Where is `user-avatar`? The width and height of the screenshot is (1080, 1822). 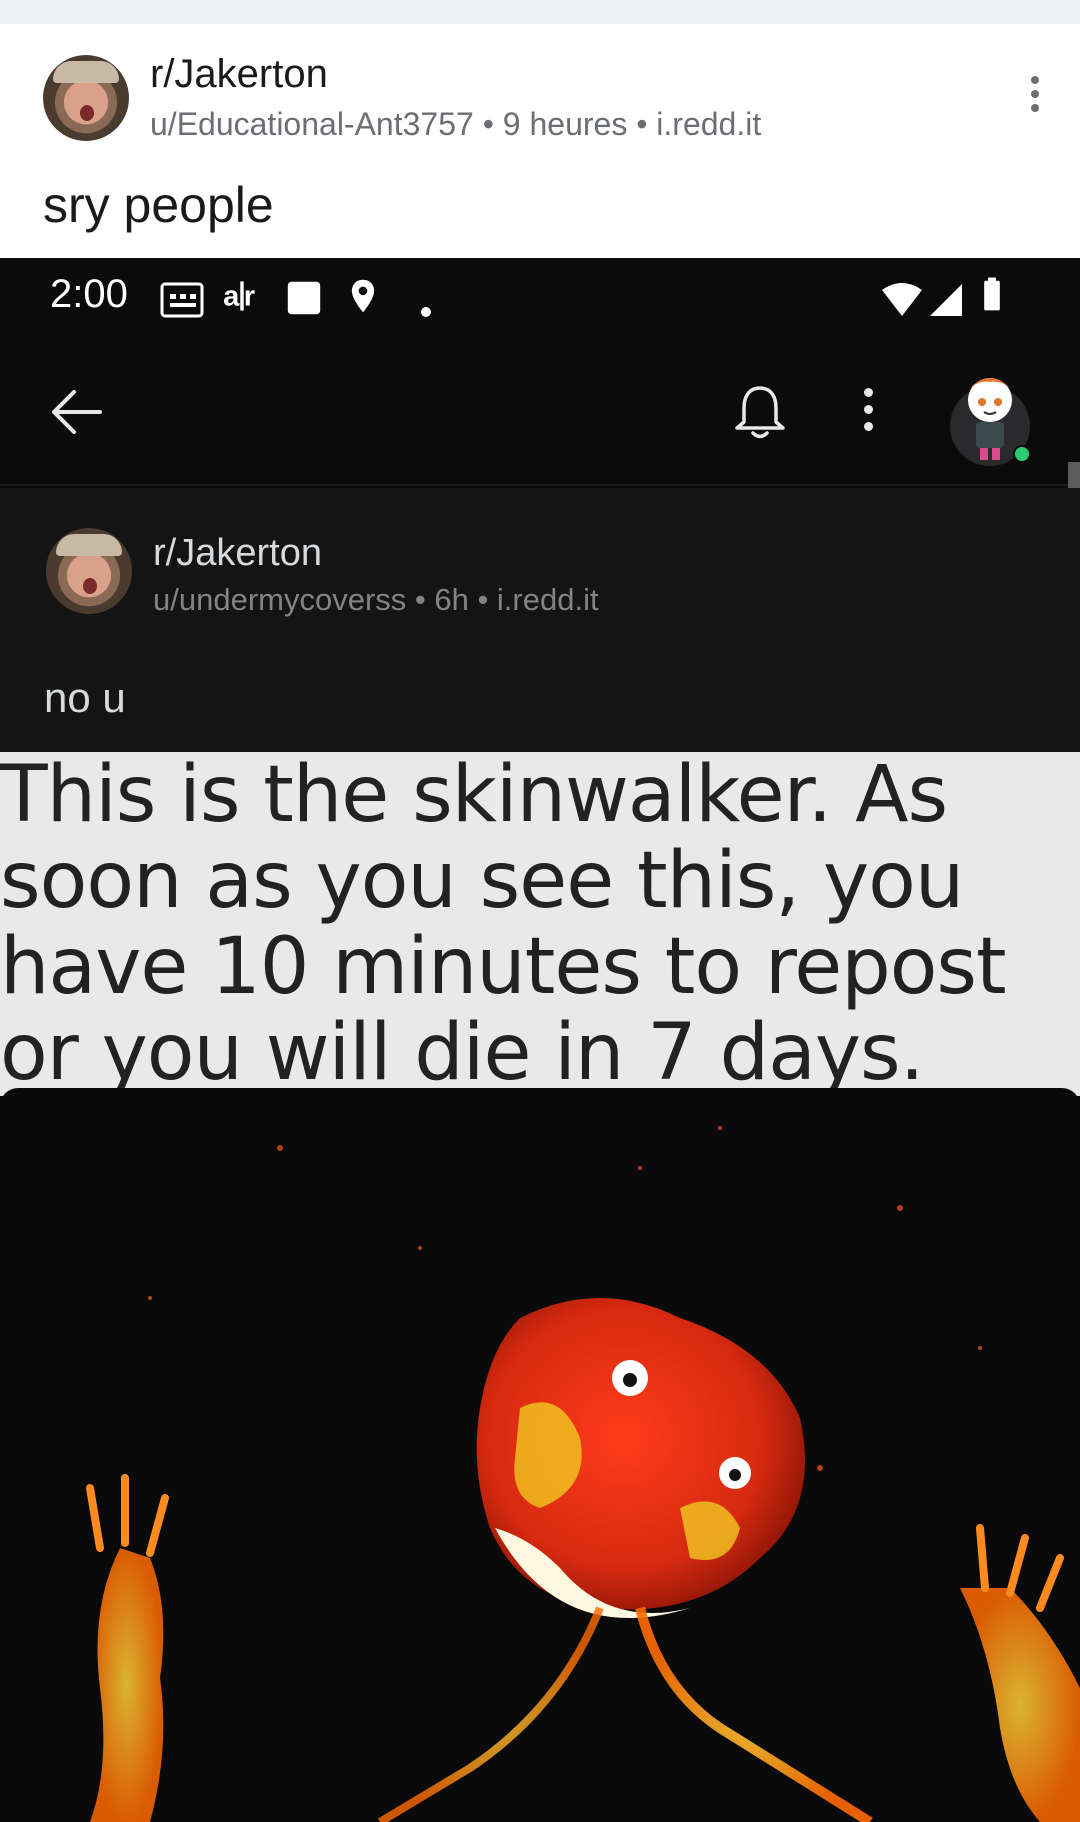
user-avatar is located at coordinates (990, 418).